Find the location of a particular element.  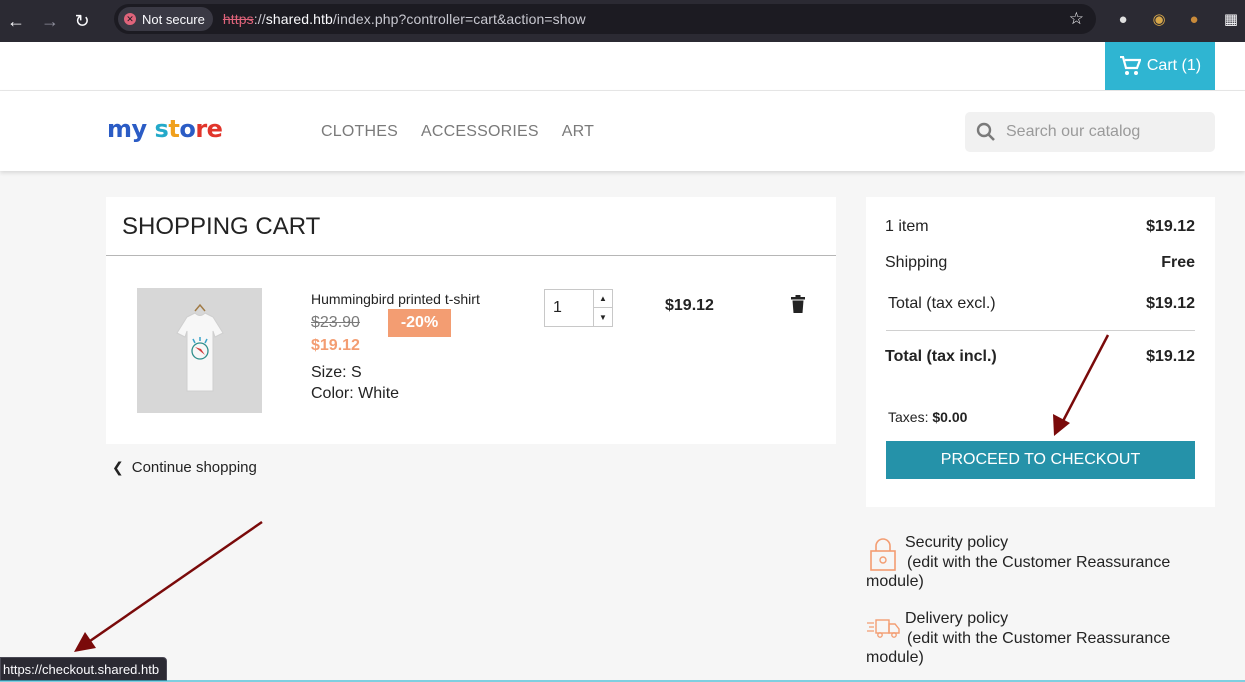

search-box is located at coordinates (1090, 132).